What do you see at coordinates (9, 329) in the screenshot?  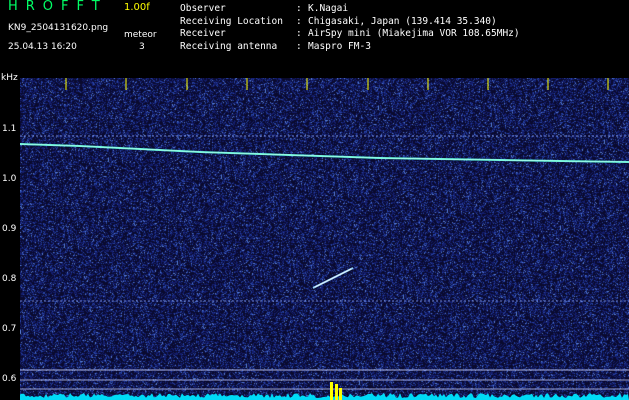 I see `y-tick-label: 0.7` at bounding box center [9, 329].